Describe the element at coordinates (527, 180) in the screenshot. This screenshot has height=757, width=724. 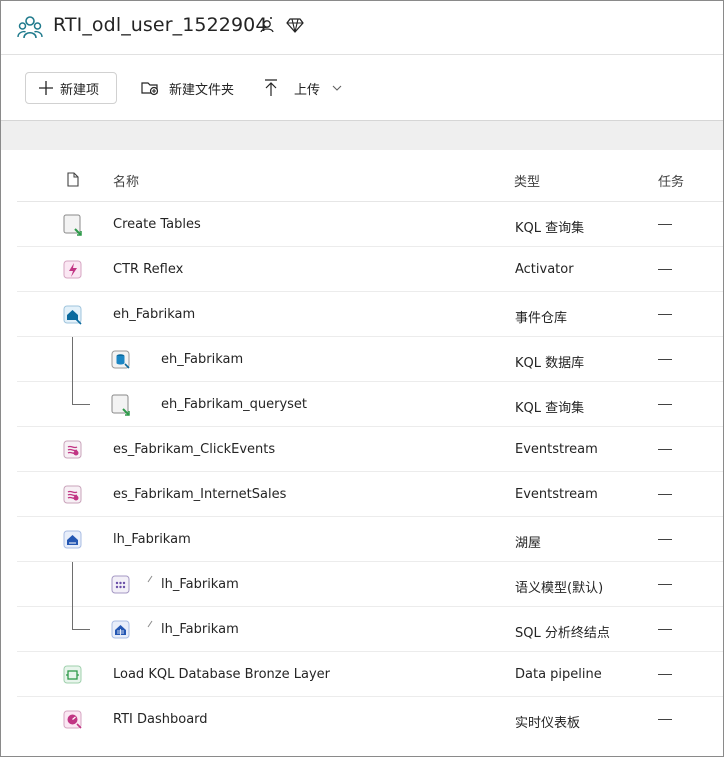
I see `column-header-type: 类型` at that location.